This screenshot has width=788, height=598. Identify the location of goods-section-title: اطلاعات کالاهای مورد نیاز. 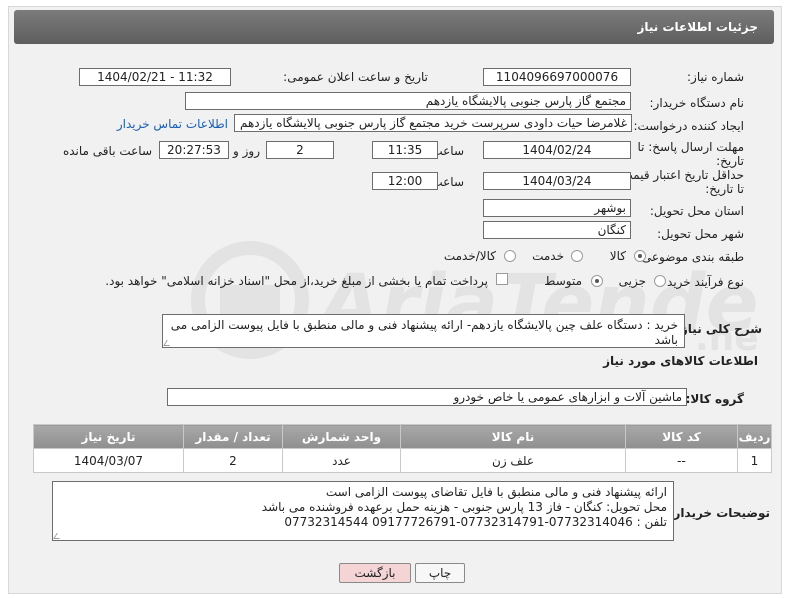
(680, 361).